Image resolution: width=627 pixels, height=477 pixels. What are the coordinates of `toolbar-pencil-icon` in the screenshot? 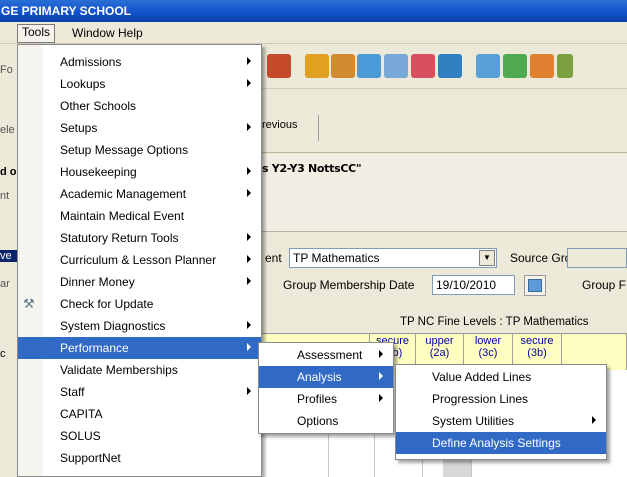 It's located at (317, 66).